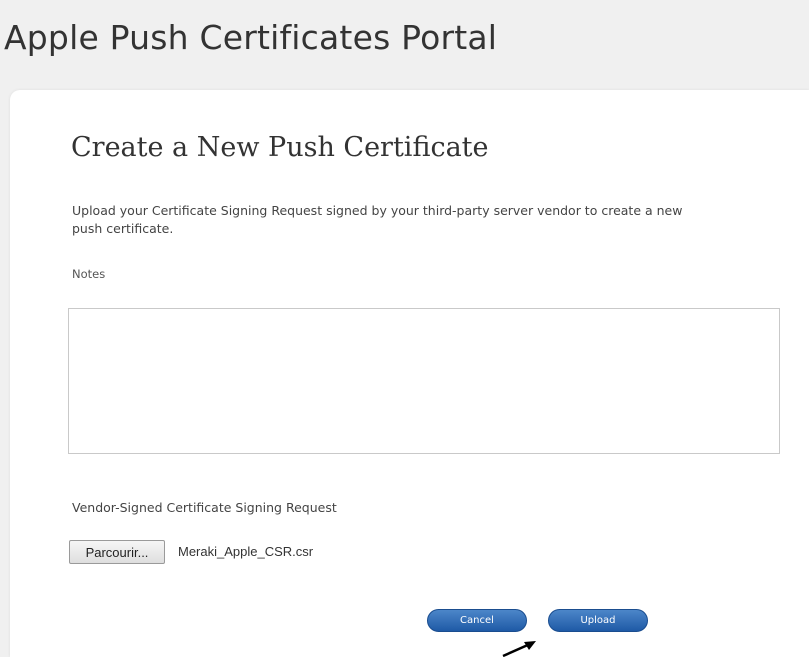  Describe the element at coordinates (280, 147) in the screenshot. I see `page-title: Create a New Push Certificate` at that location.